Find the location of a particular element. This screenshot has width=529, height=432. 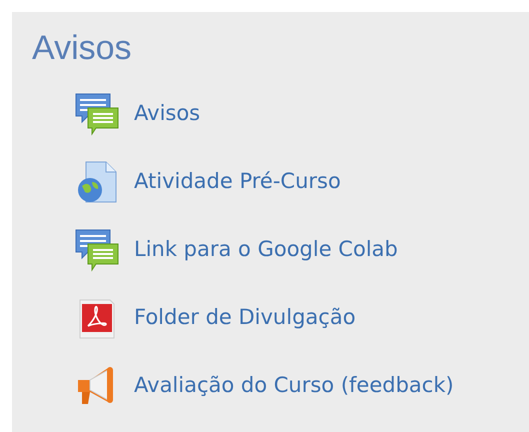

activity-link: Avaliação do Curso (feedback) is located at coordinates (294, 386).